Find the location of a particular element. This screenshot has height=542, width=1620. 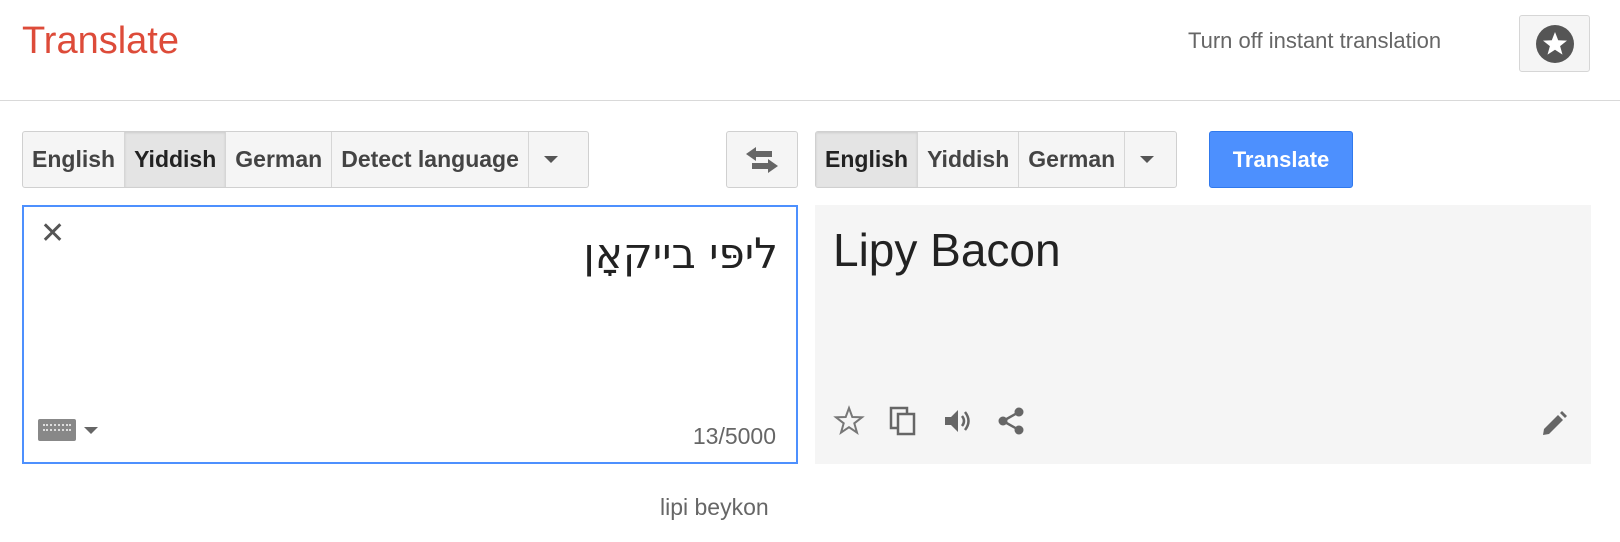

target-lang-dropdown is located at coordinates (1147, 159).